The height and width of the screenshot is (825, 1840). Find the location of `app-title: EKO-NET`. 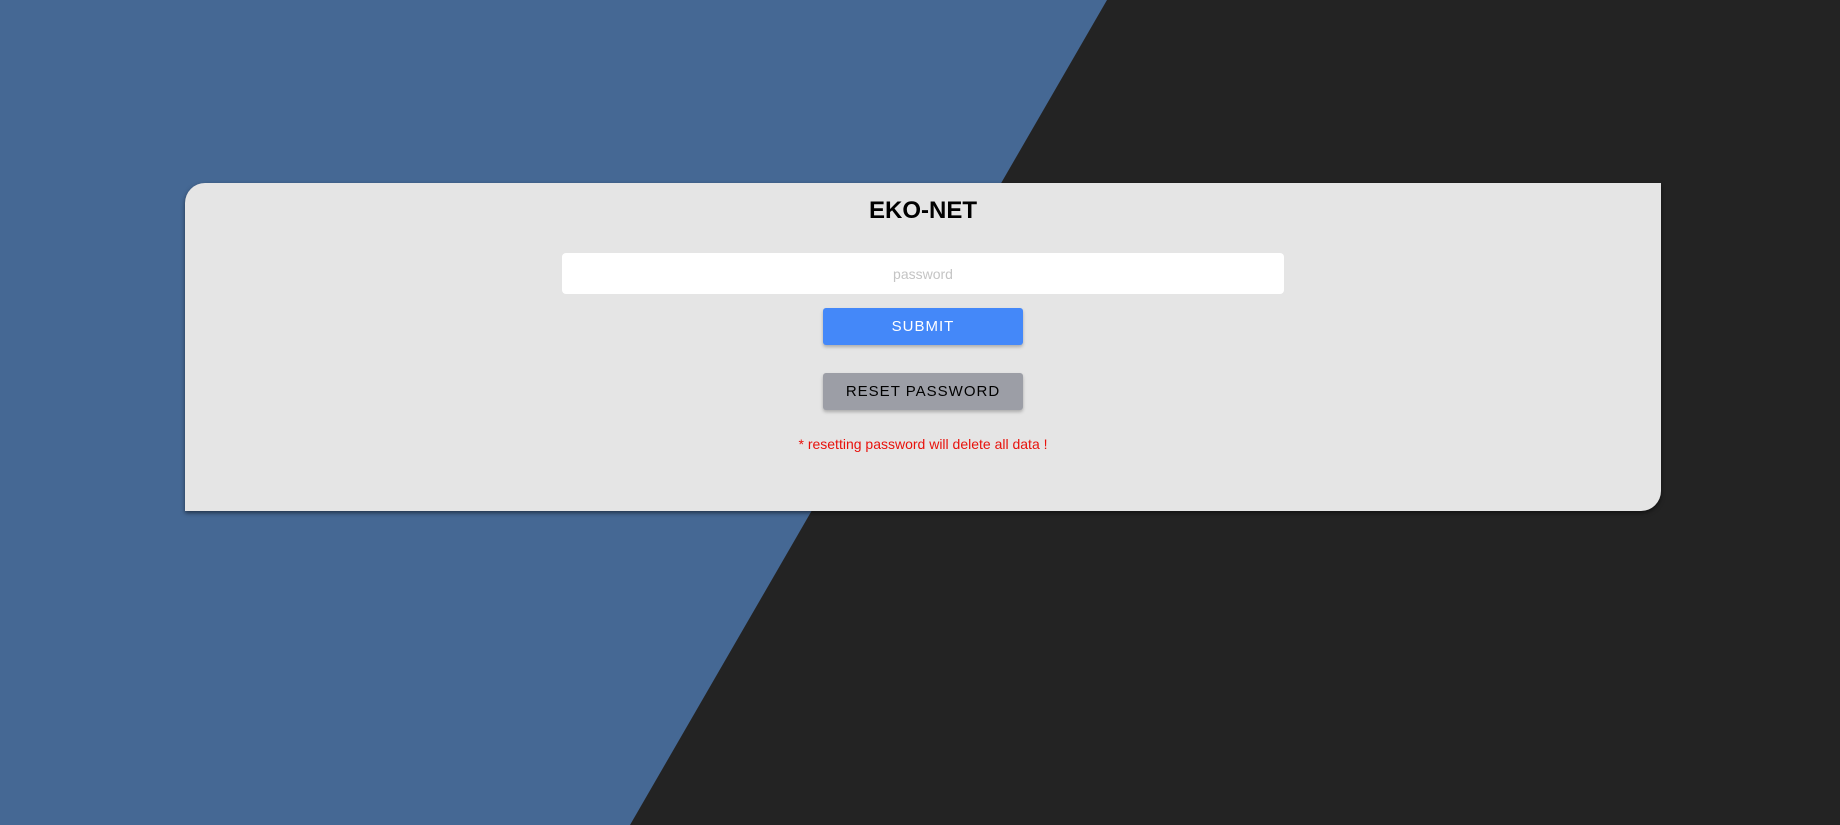

app-title: EKO-NET is located at coordinates (923, 210).